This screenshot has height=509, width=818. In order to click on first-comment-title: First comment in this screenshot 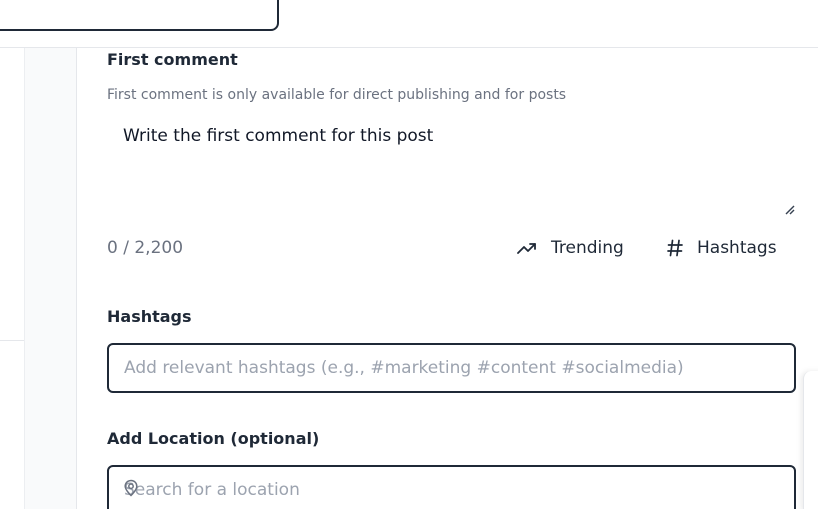, I will do `click(172, 59)`.